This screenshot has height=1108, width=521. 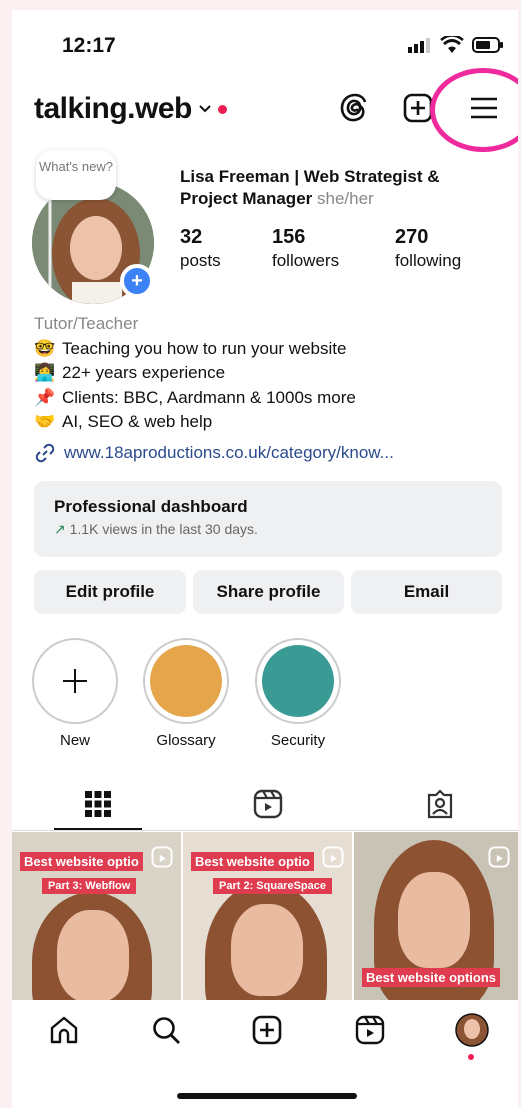 I want to click on highlight-label-new: New, so click(x=74, y=740).